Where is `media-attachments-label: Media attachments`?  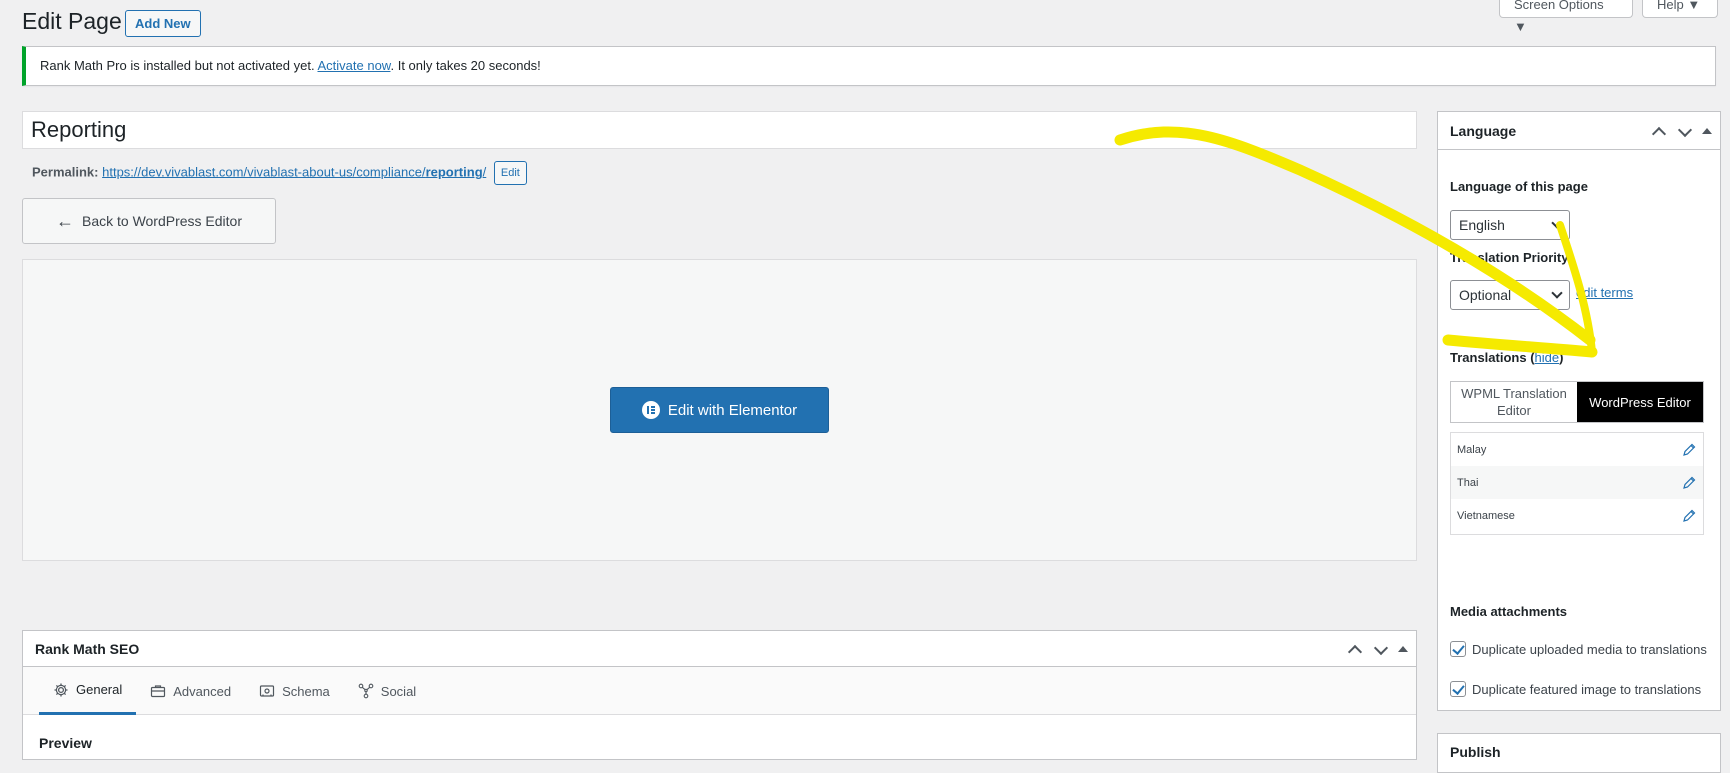
media-attachments-label: Media attachments is located at coordinates (1509, 611).